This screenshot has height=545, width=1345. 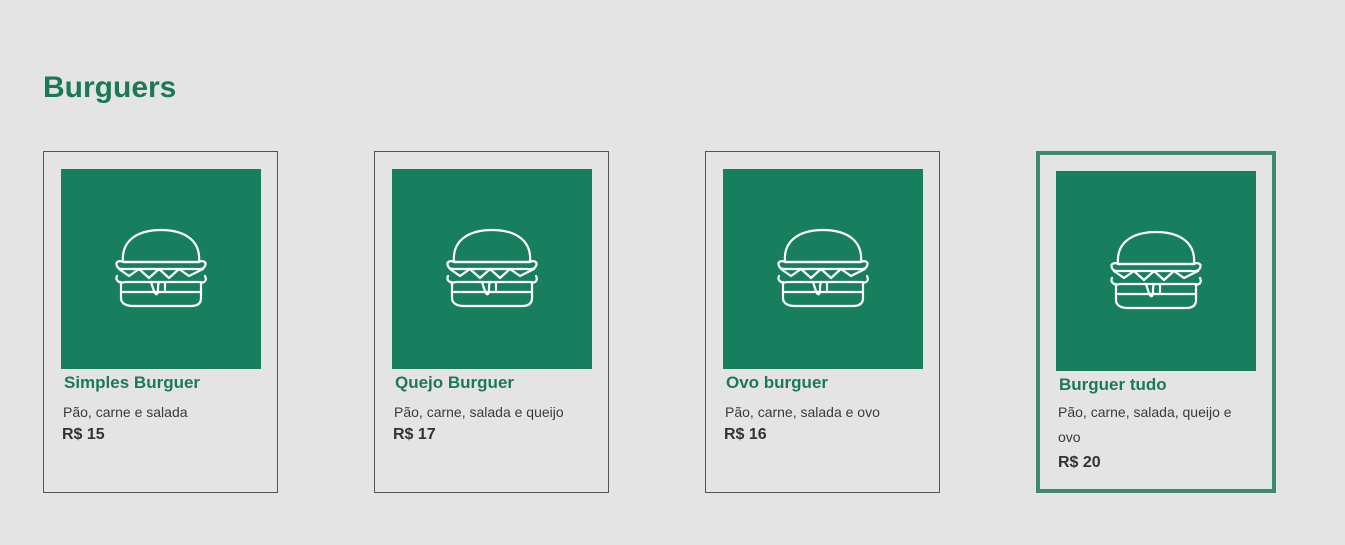 What do you see at coordinates (479, 412) in the screenshot?
I see `product-description: Pão, carne, salada e queijo` at bounding box center [479, 412].